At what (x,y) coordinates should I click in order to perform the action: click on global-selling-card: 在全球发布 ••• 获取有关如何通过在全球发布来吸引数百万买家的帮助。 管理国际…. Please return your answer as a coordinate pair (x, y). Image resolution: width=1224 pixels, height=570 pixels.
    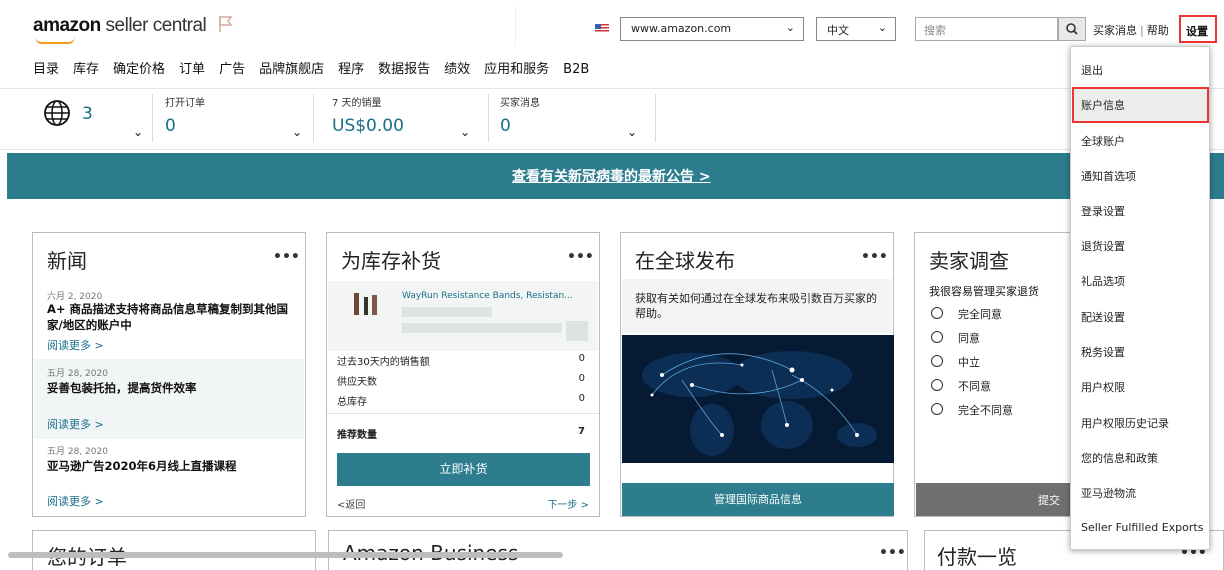
    Looking at the image, I should click on (757, 374).